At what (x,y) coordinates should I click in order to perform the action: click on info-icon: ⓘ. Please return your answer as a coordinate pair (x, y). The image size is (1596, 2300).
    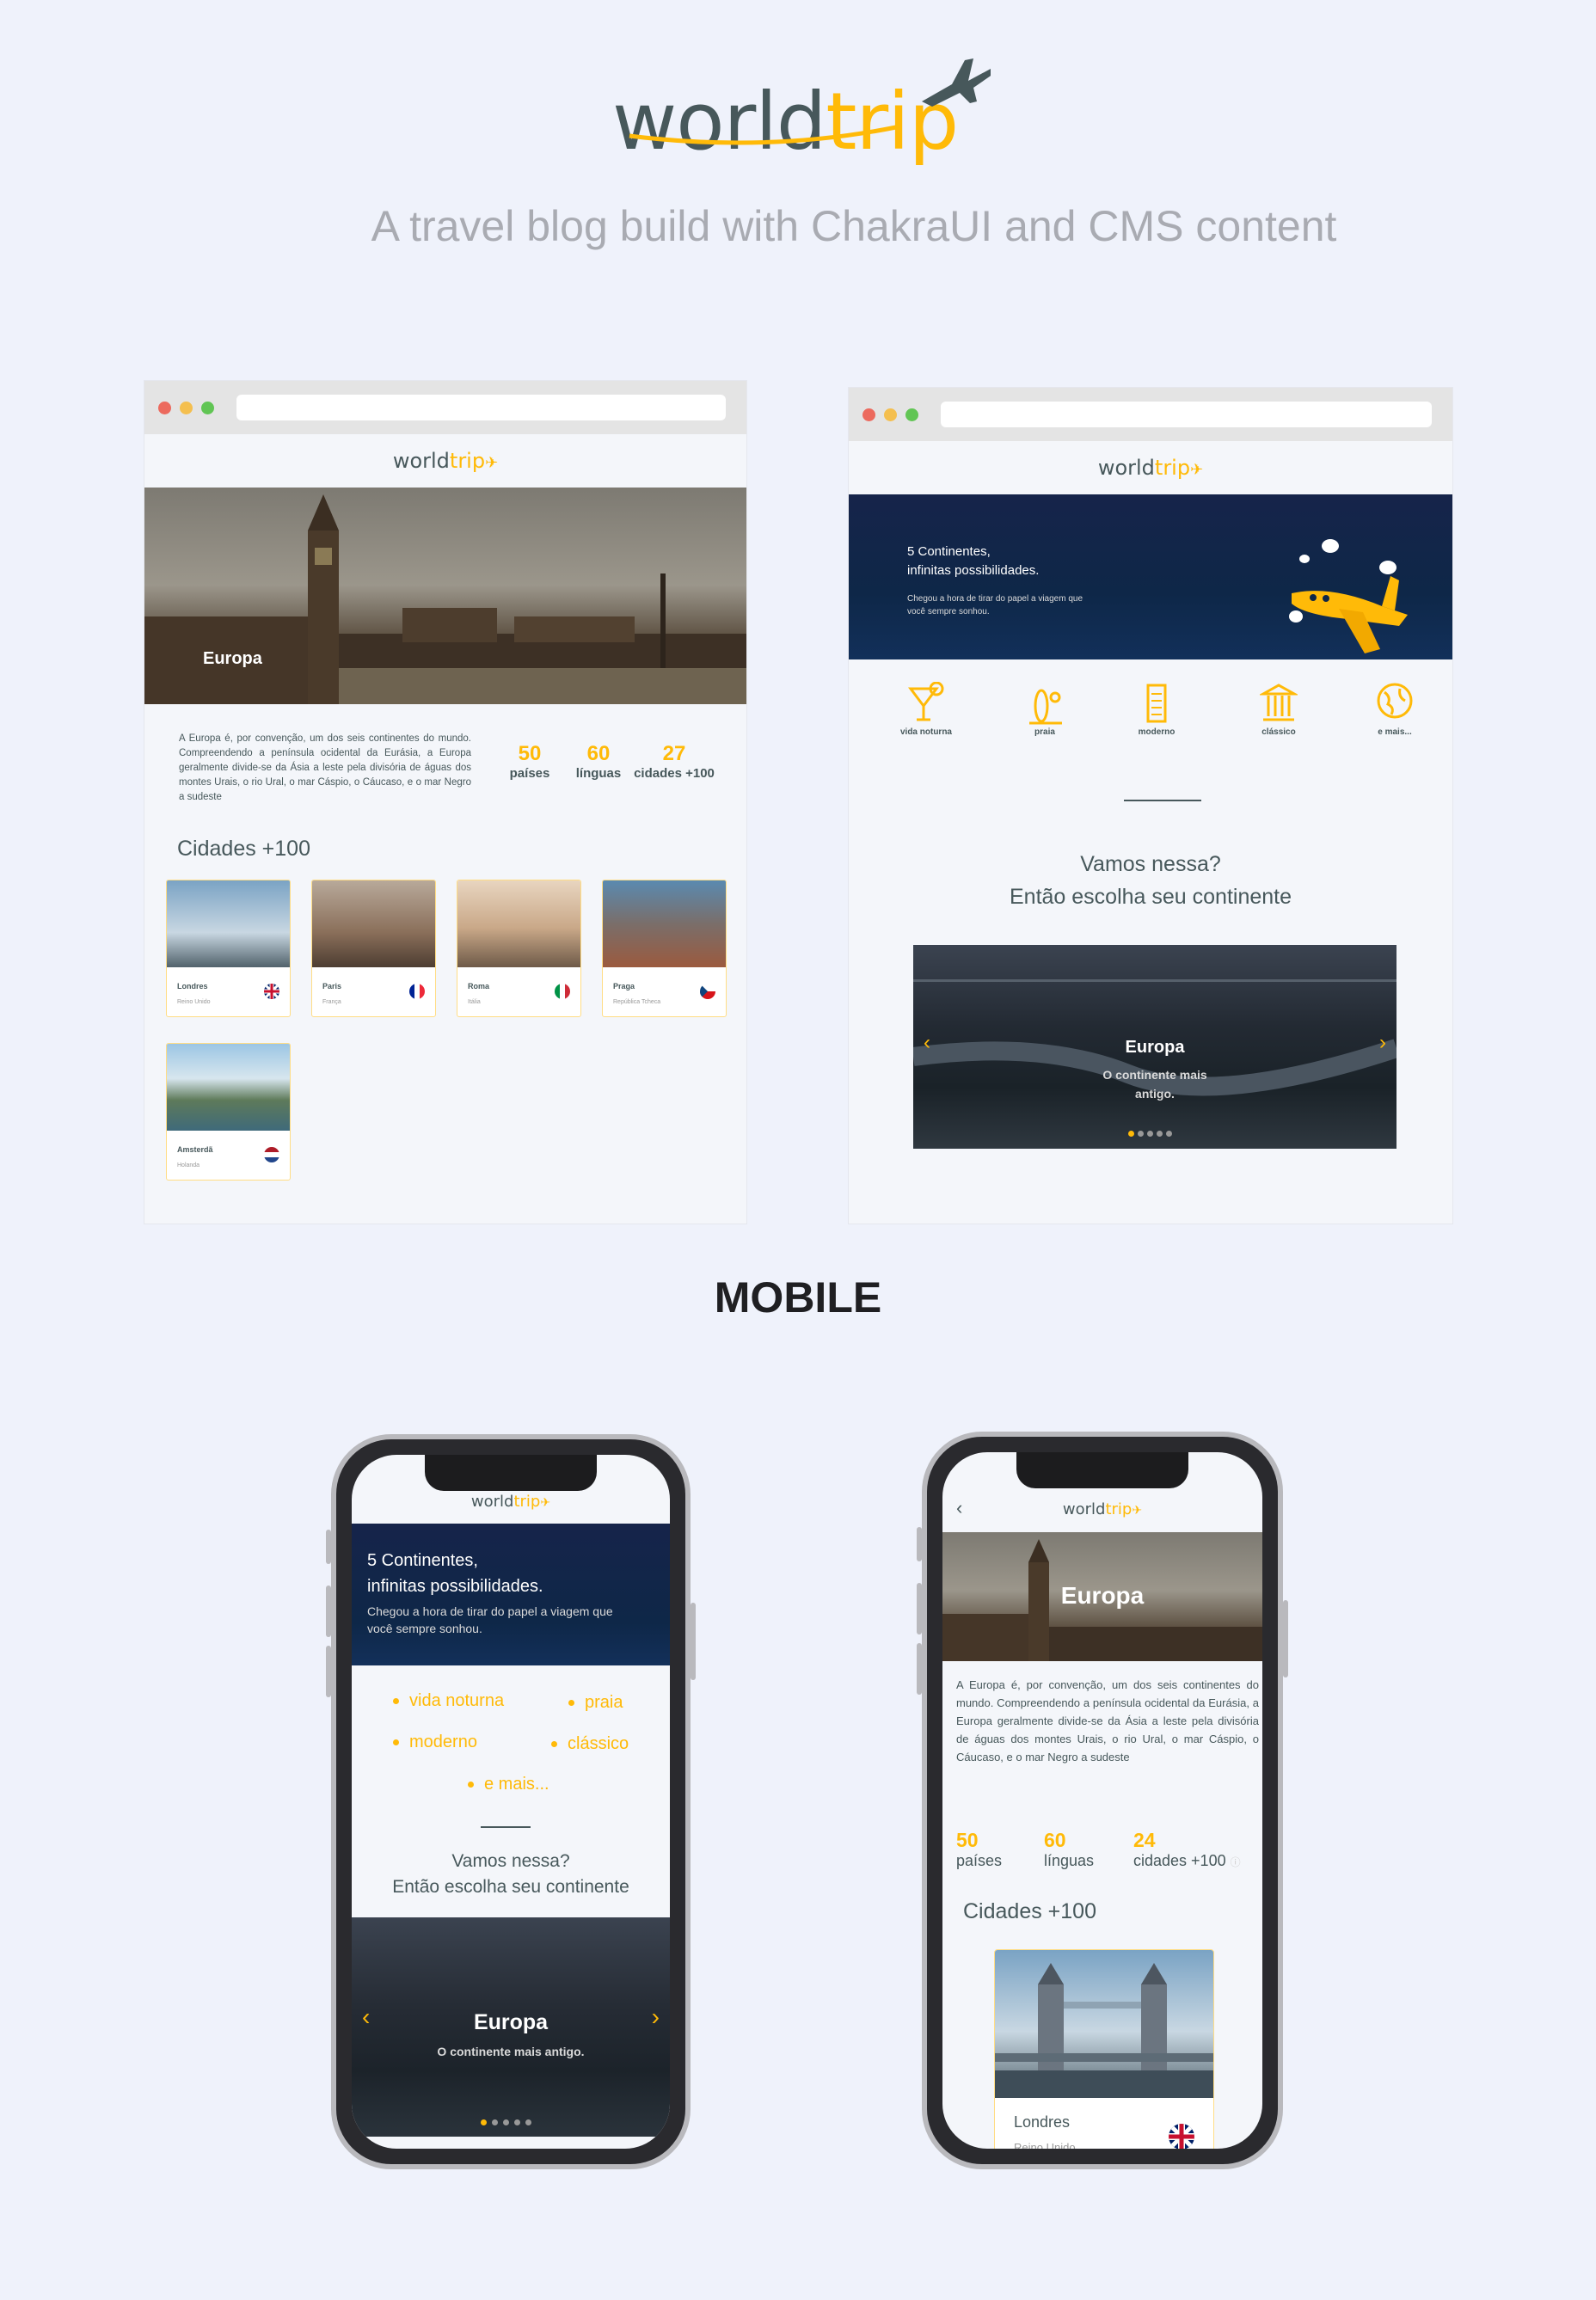
    Looking at the image, I should click on (1236, 1862).